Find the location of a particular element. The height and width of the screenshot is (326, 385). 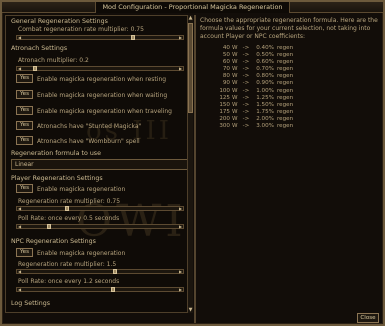

row-percent: 0.60% is located at coordinates (265, 62).